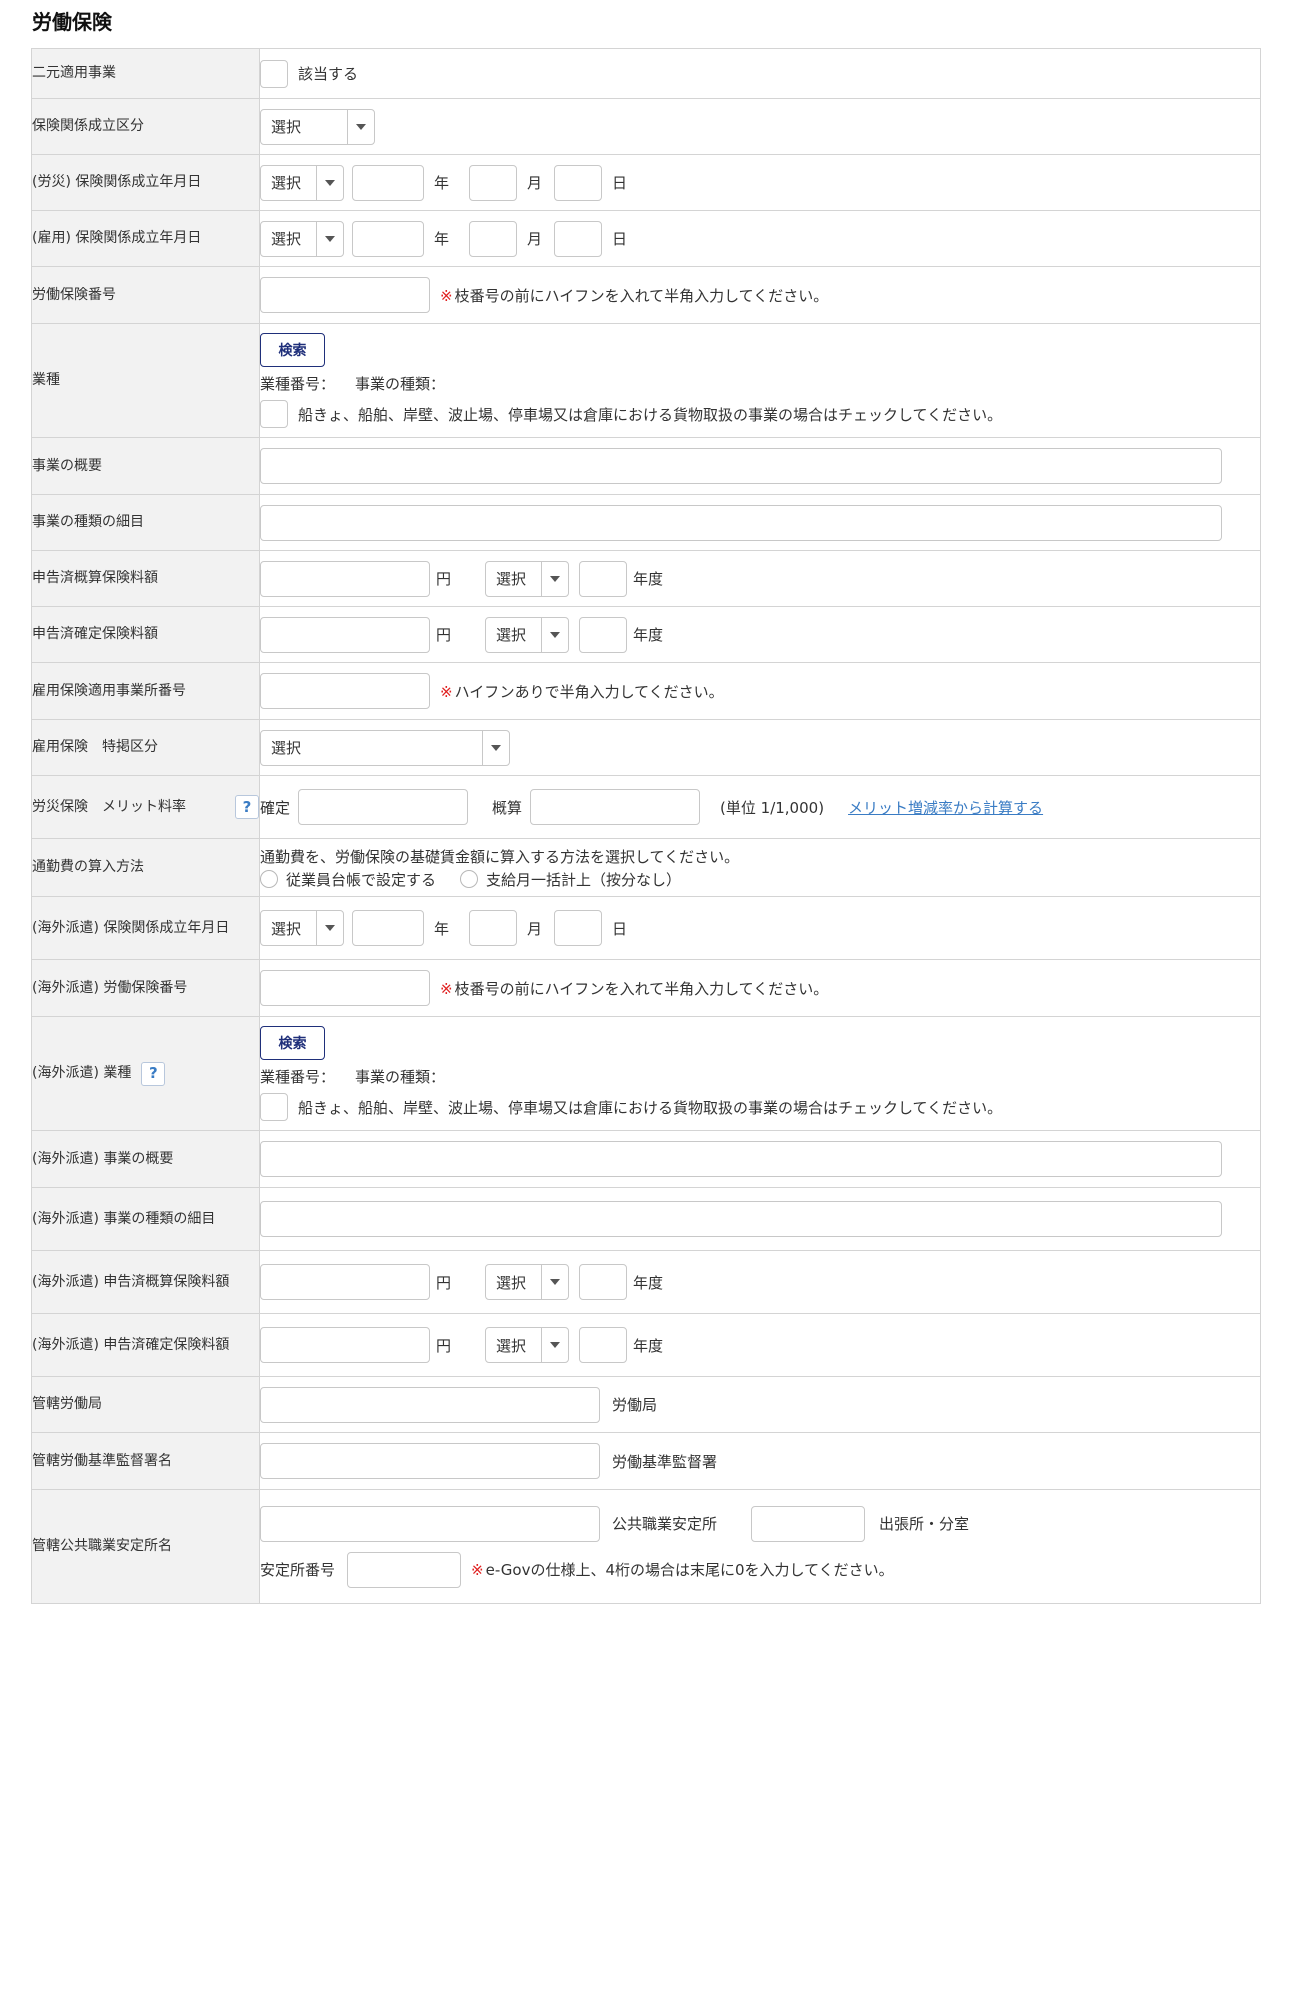  What do you see at coordinates (646, 988) in the screenshot?
I see `row-abroad-labor-insurance-number: (海外派遣) 労働保険番号 ※ 枝番号の前にハイフンを入れて半角入力してください。` at bounding box center [646, 988].